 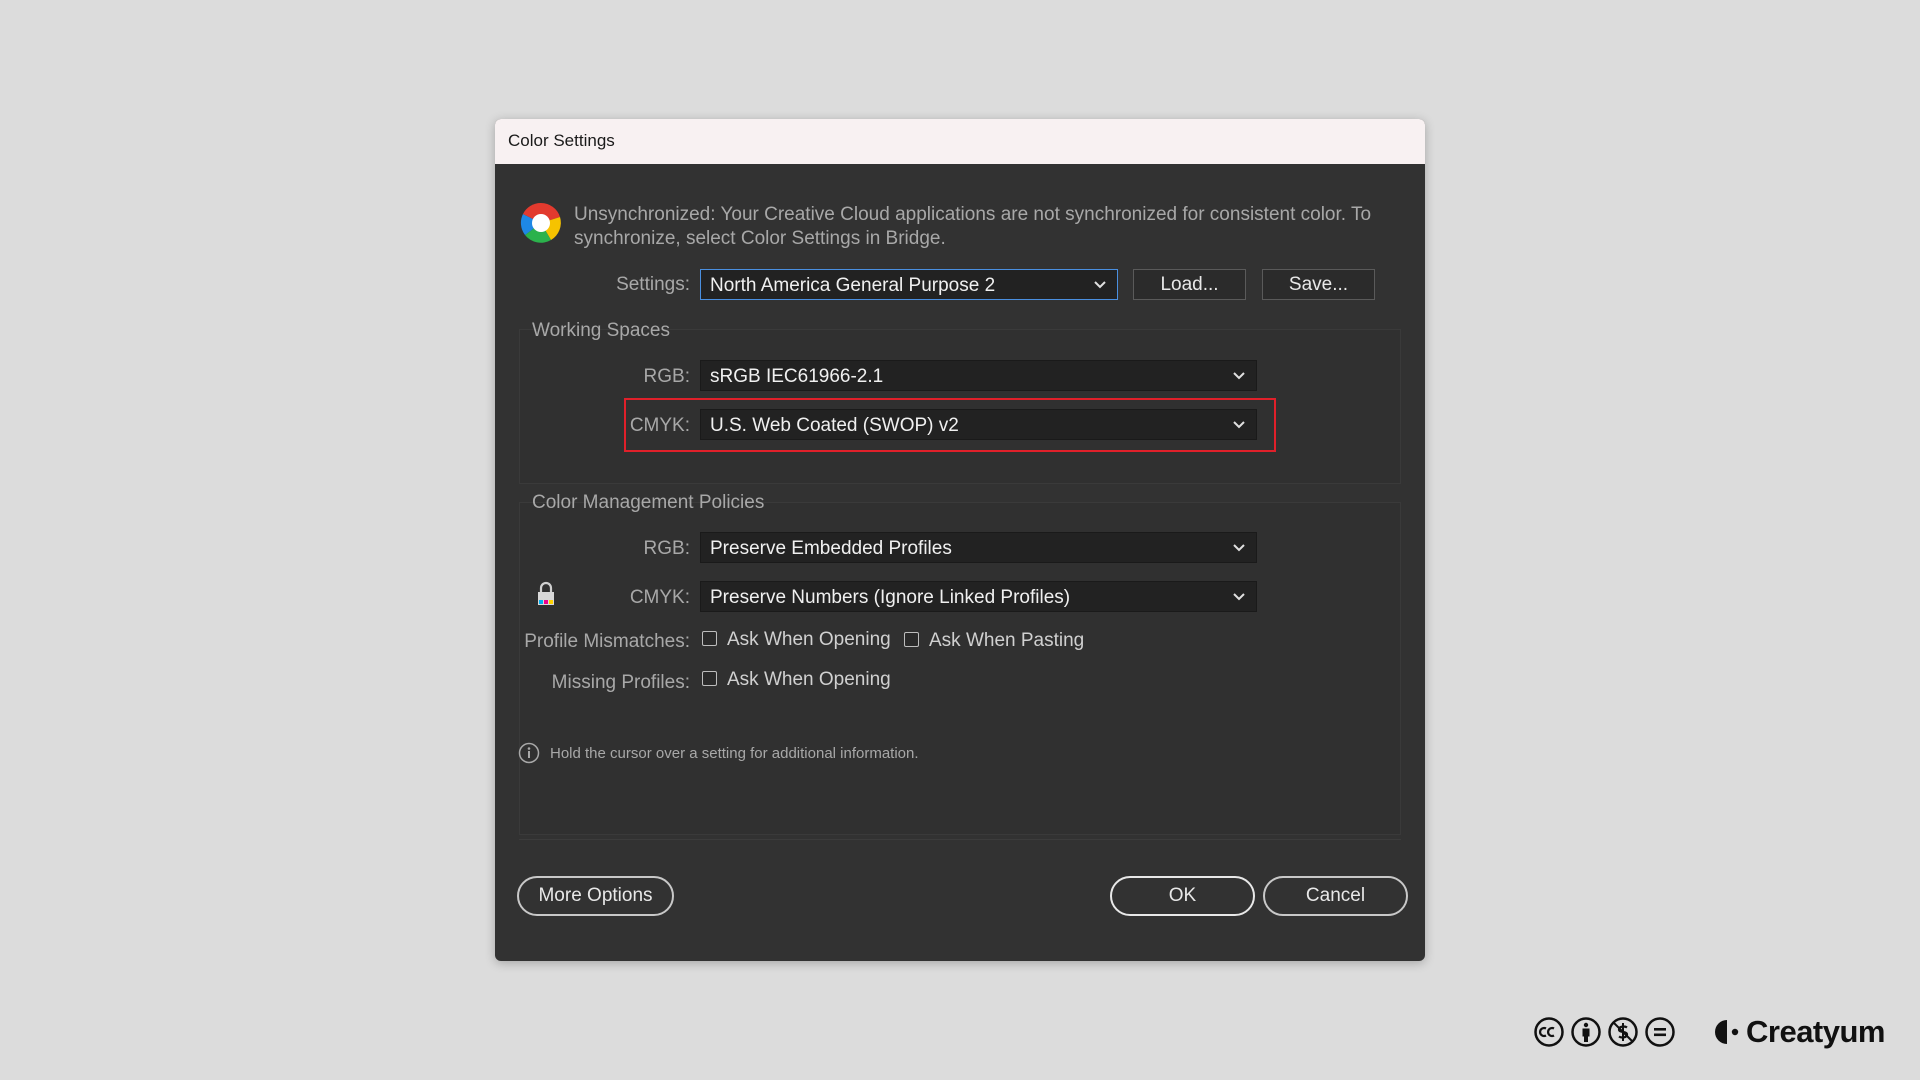 I want to click on settings-value: North America General Purpose 2, so click(x=853, y=285).